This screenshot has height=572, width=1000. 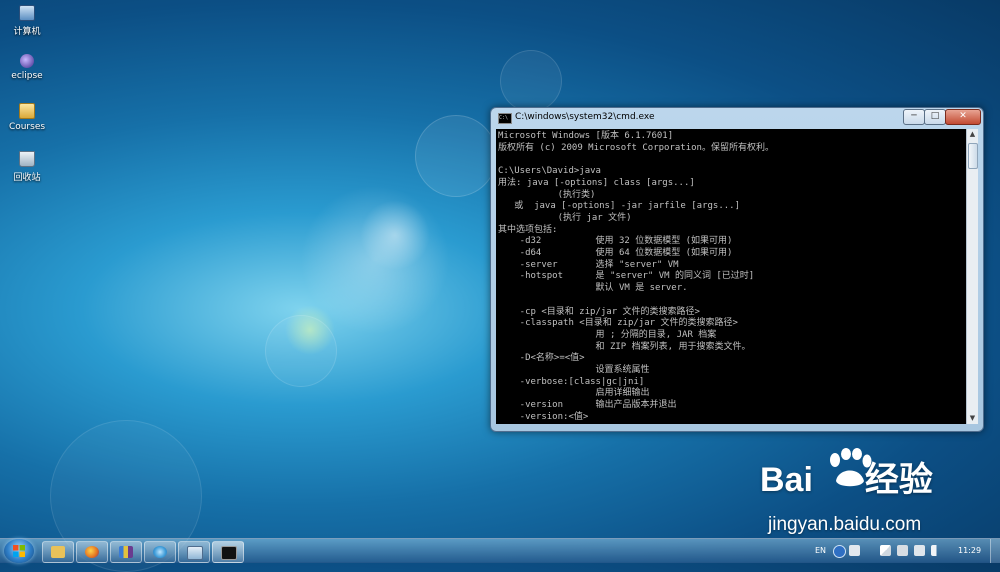 What do you see at coordinates (820, 551) in the screenshot?
I see `tray-language: EN` at bounding box center [820, 551].